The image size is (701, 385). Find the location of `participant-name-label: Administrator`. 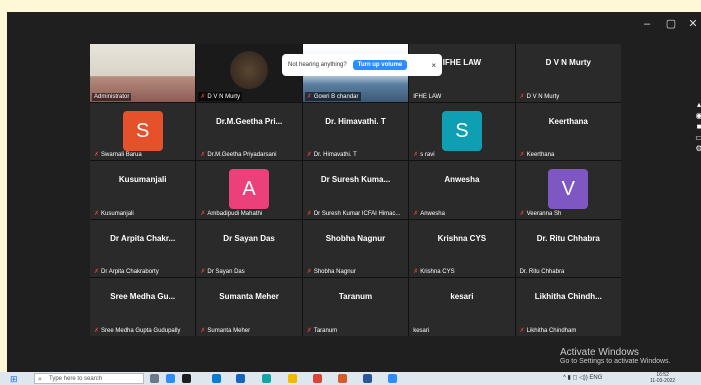

participant-name-label: Administrator is located at coordinates (112, 96).